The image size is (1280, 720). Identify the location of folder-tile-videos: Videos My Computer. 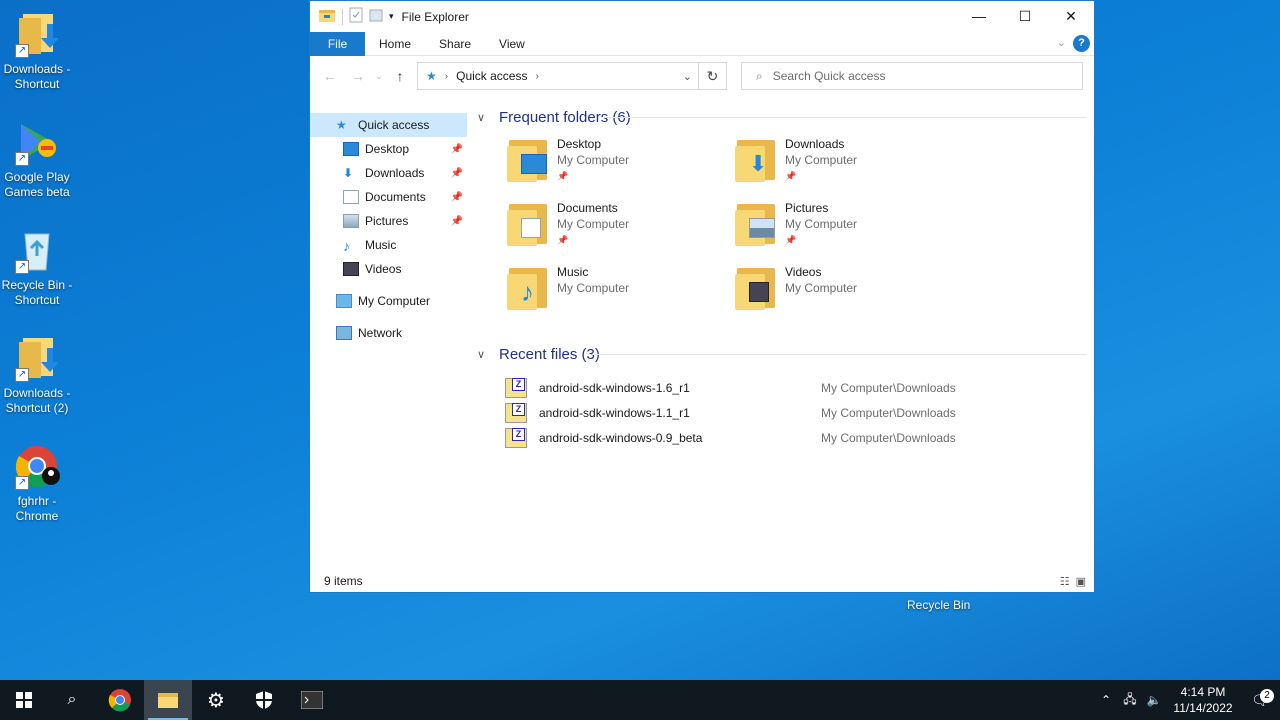
(849, 296).